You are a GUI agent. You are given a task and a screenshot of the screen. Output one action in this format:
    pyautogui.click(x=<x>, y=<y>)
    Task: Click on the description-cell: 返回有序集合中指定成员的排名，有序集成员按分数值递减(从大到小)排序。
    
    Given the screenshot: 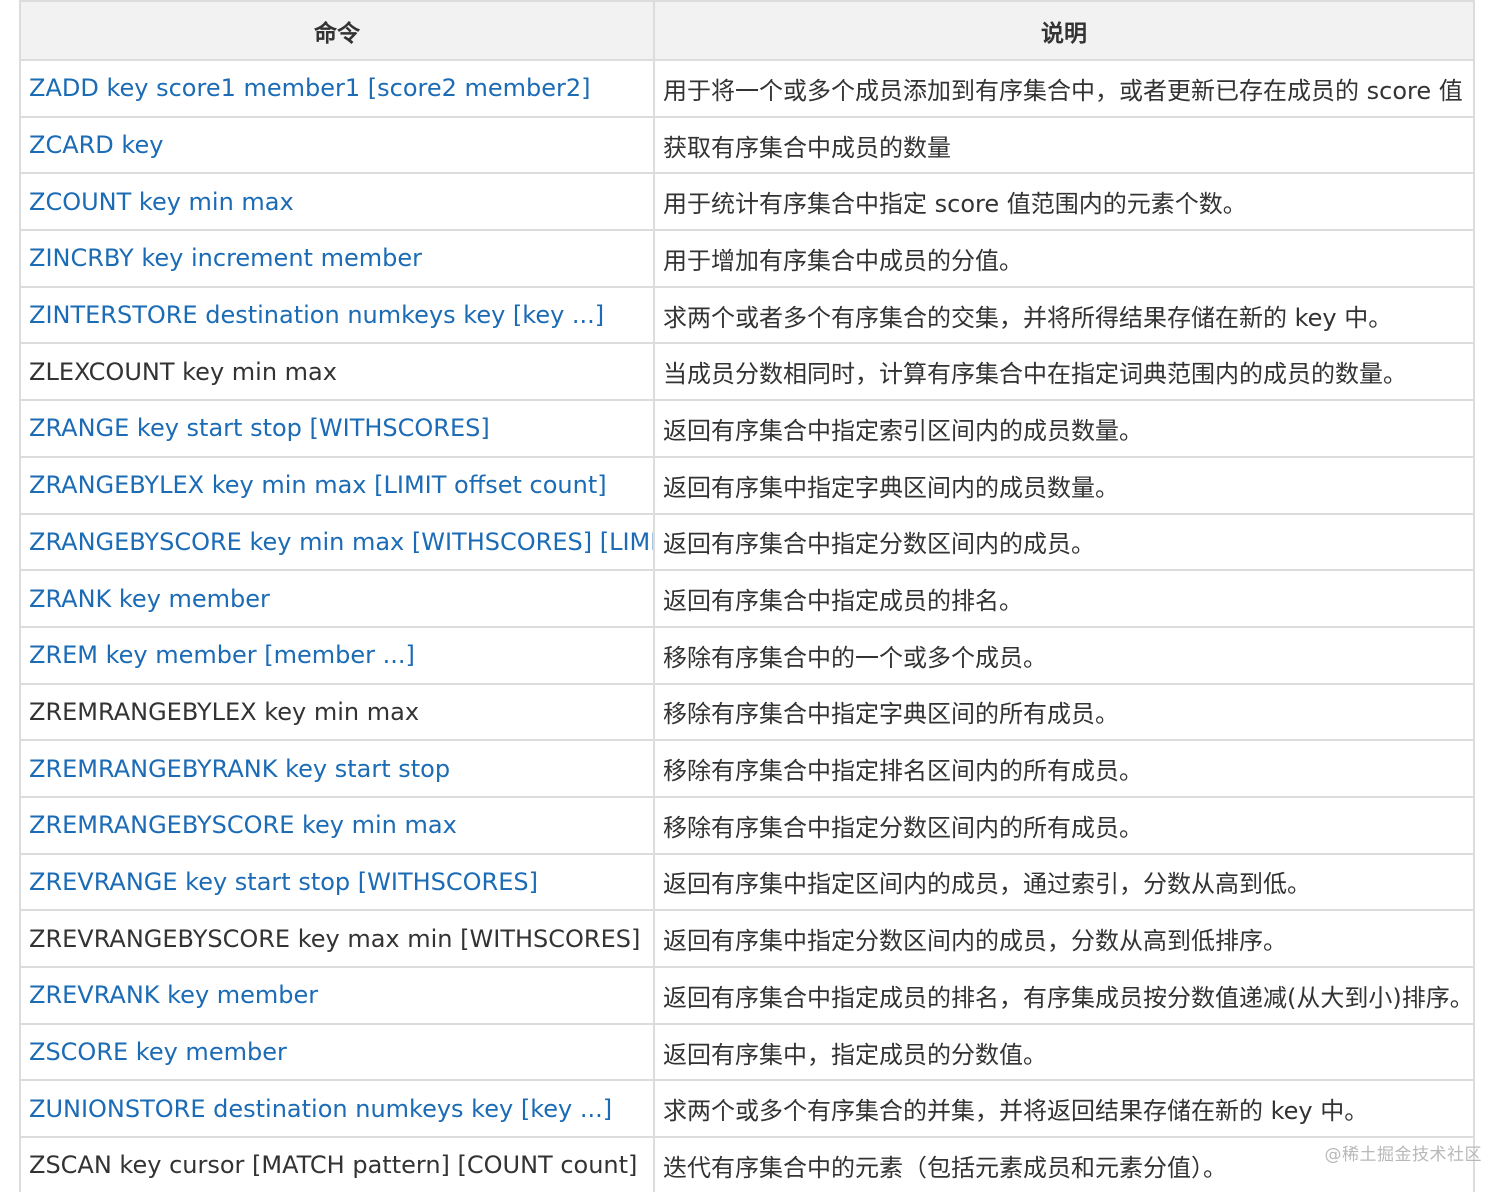 What is the action you would take?
    pyautogui.click(x=1064, y=995)
    